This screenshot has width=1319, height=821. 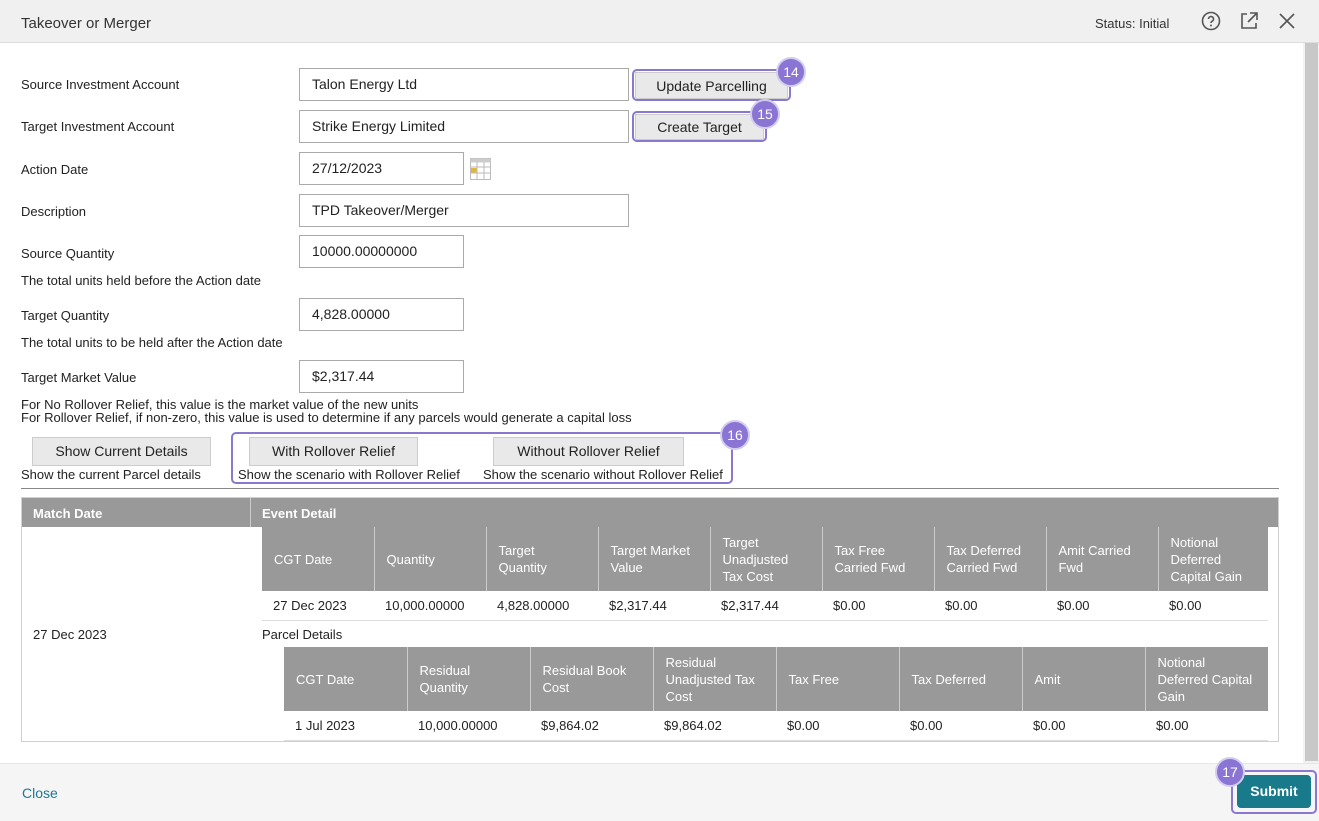 I want to click on target-quantity-input: 4,828.00000, so click(x=381, y=314).